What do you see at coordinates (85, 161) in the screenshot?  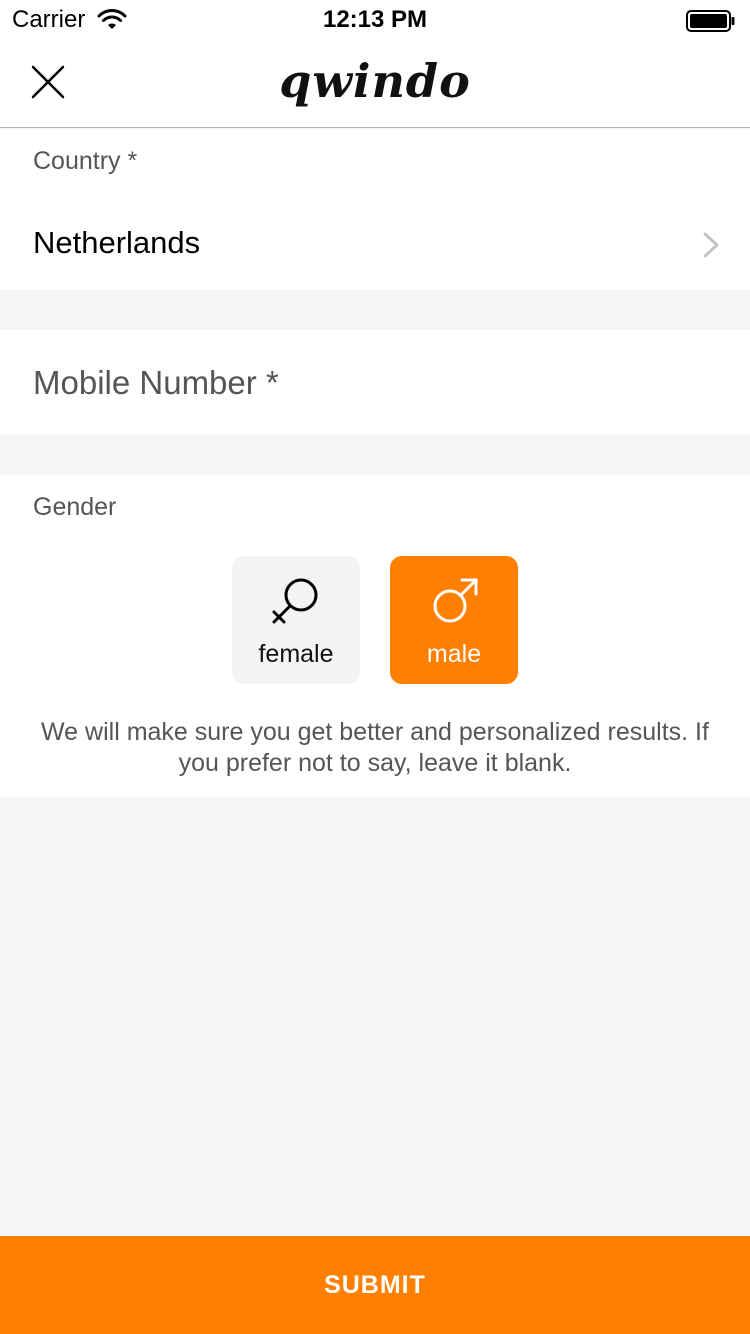 I see `country-label: Country *` at bounding box center [85, 161].